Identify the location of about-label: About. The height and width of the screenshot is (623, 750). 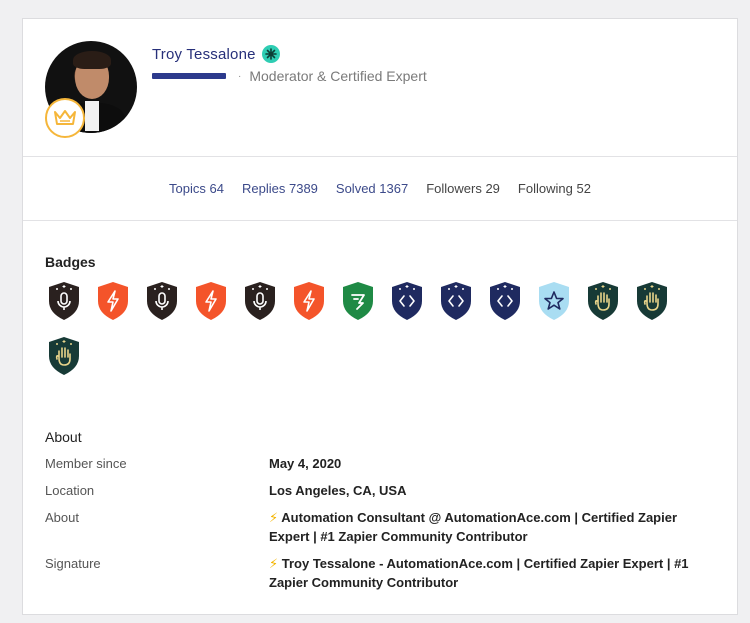
(62, 517).